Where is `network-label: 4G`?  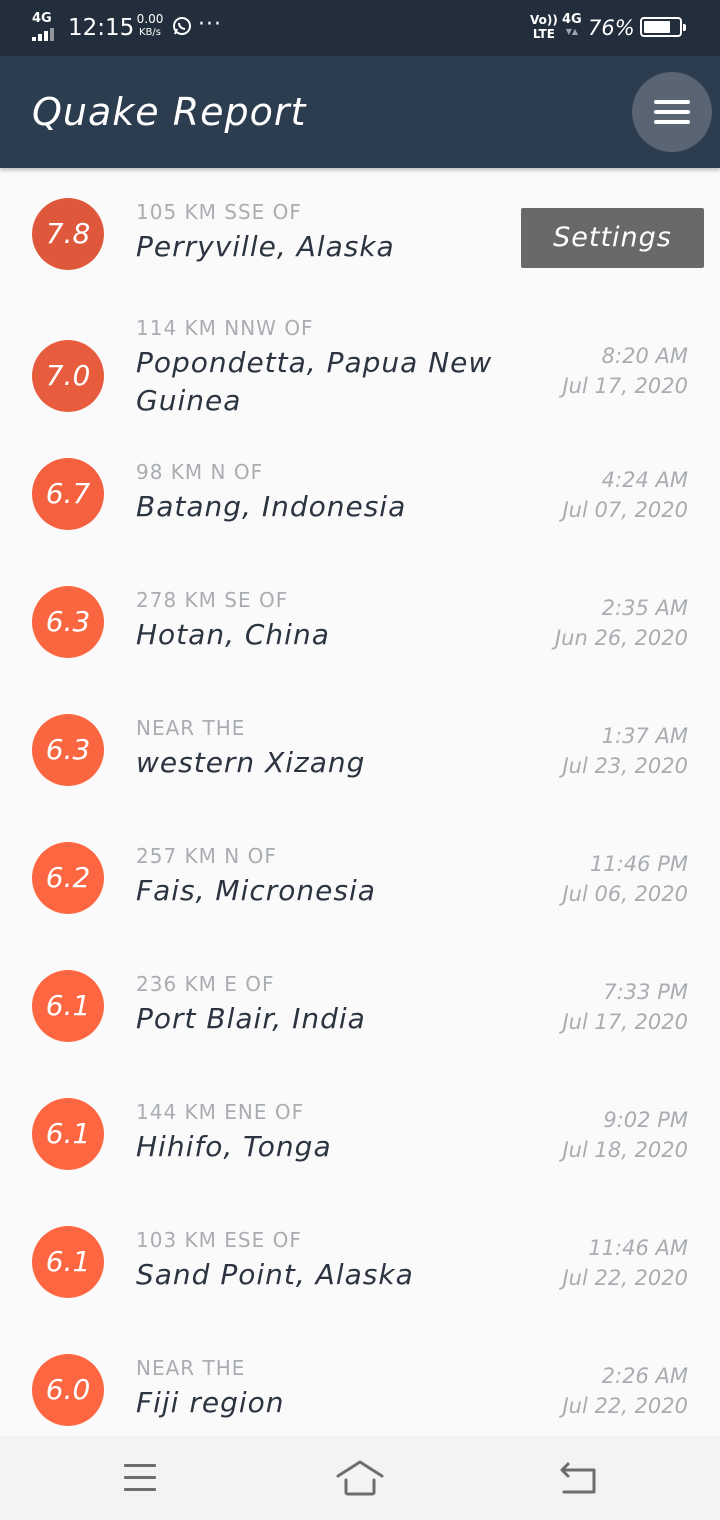 network-label: 4G is located at coordinates (42, 18).